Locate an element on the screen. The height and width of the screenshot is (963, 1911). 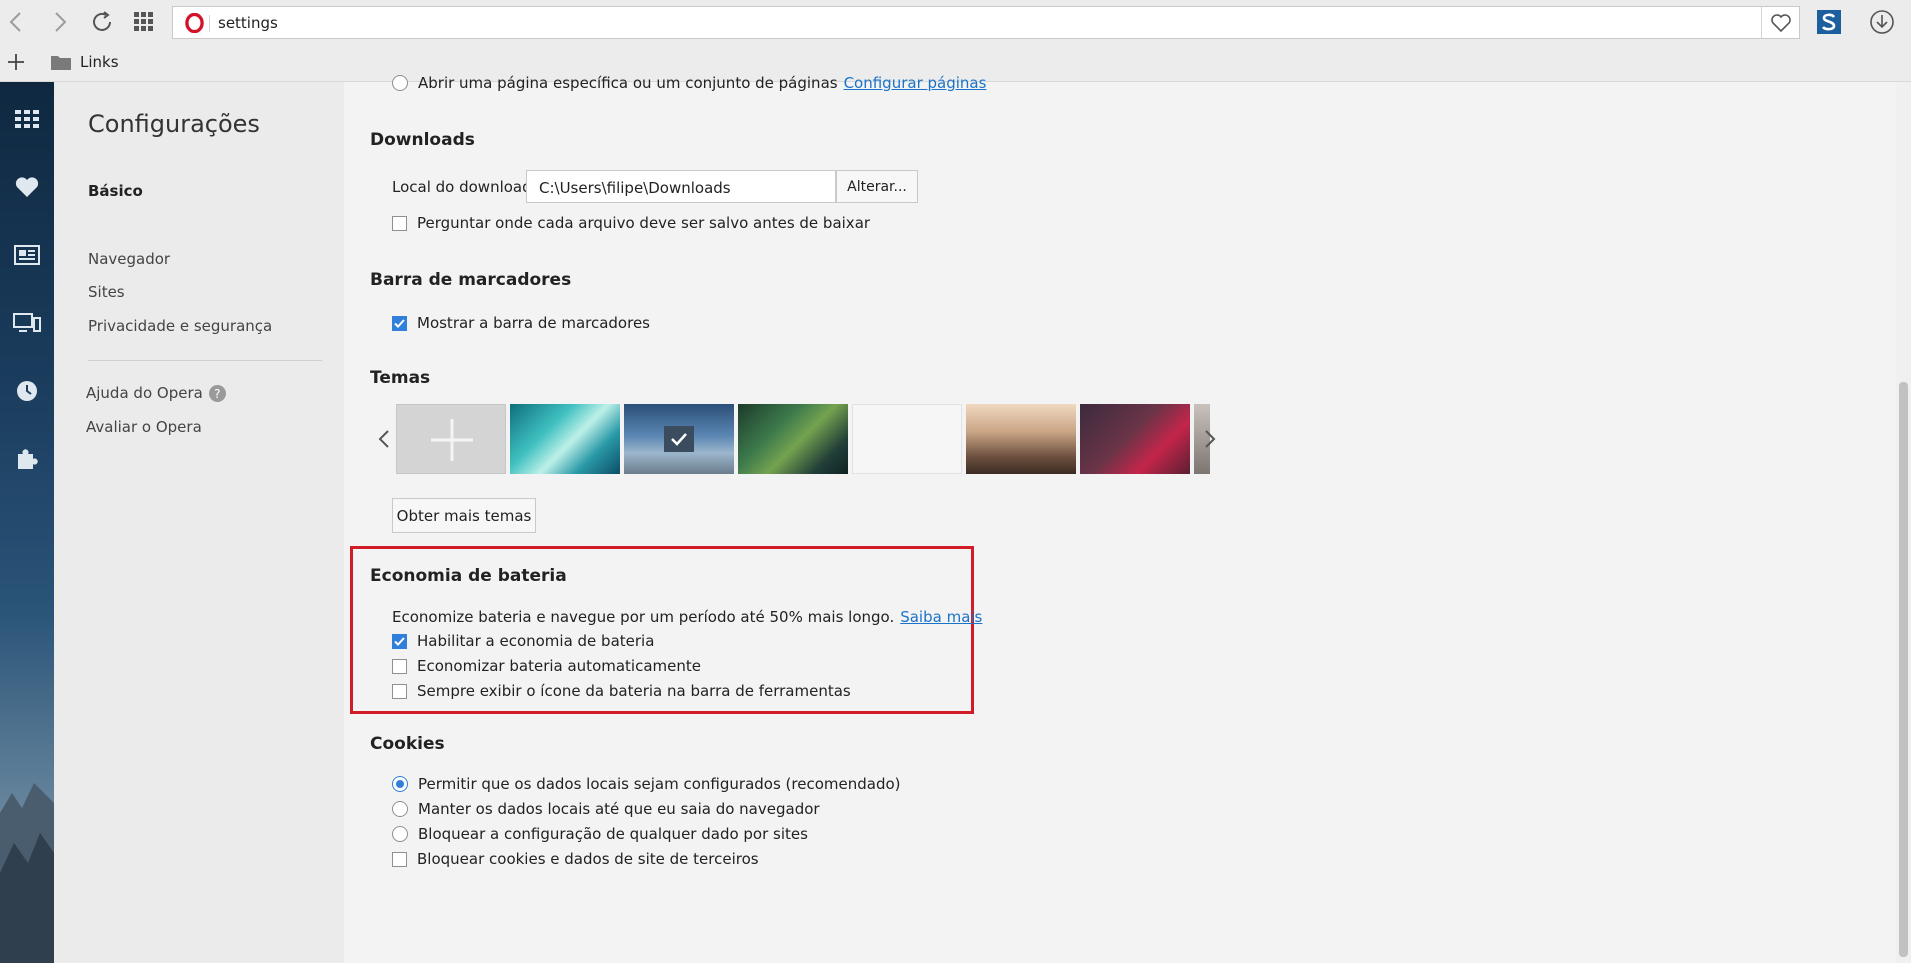
nav-item-basic: Básico is located at coordinates (115, 191).